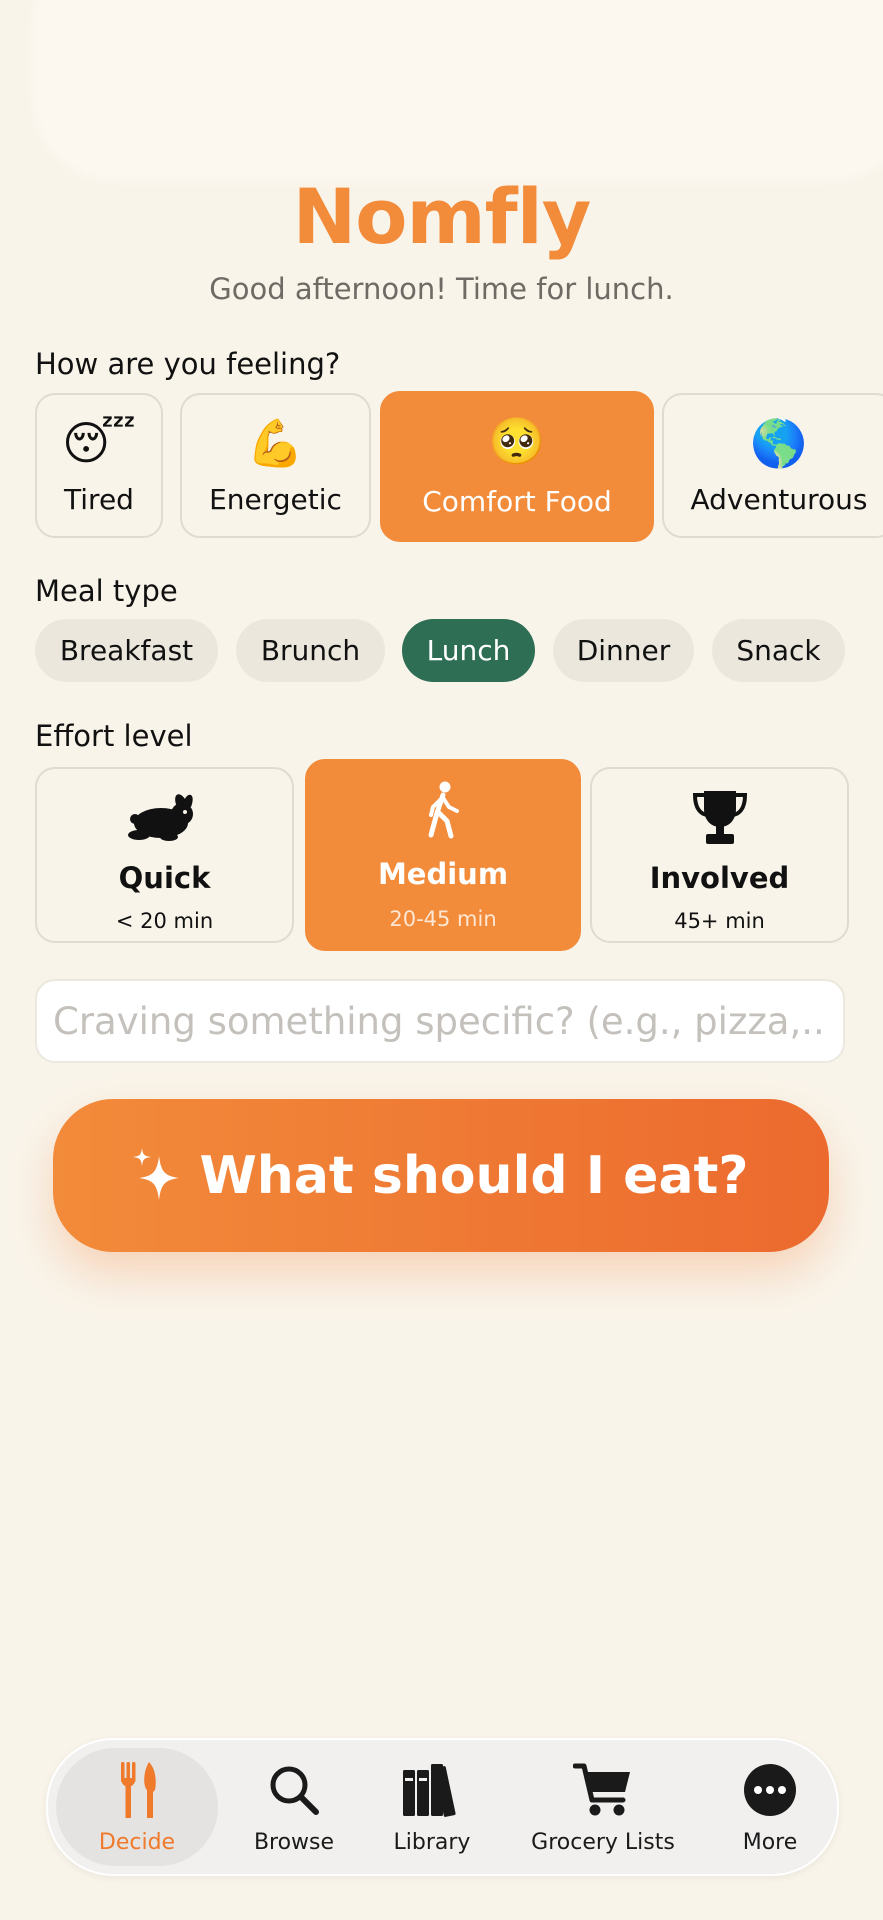 The image size is (883, 1920). What do you see at coordinates (770, 1842) in the screenshot?
I see `tab-label: More` at bounding box center [770, 1842].